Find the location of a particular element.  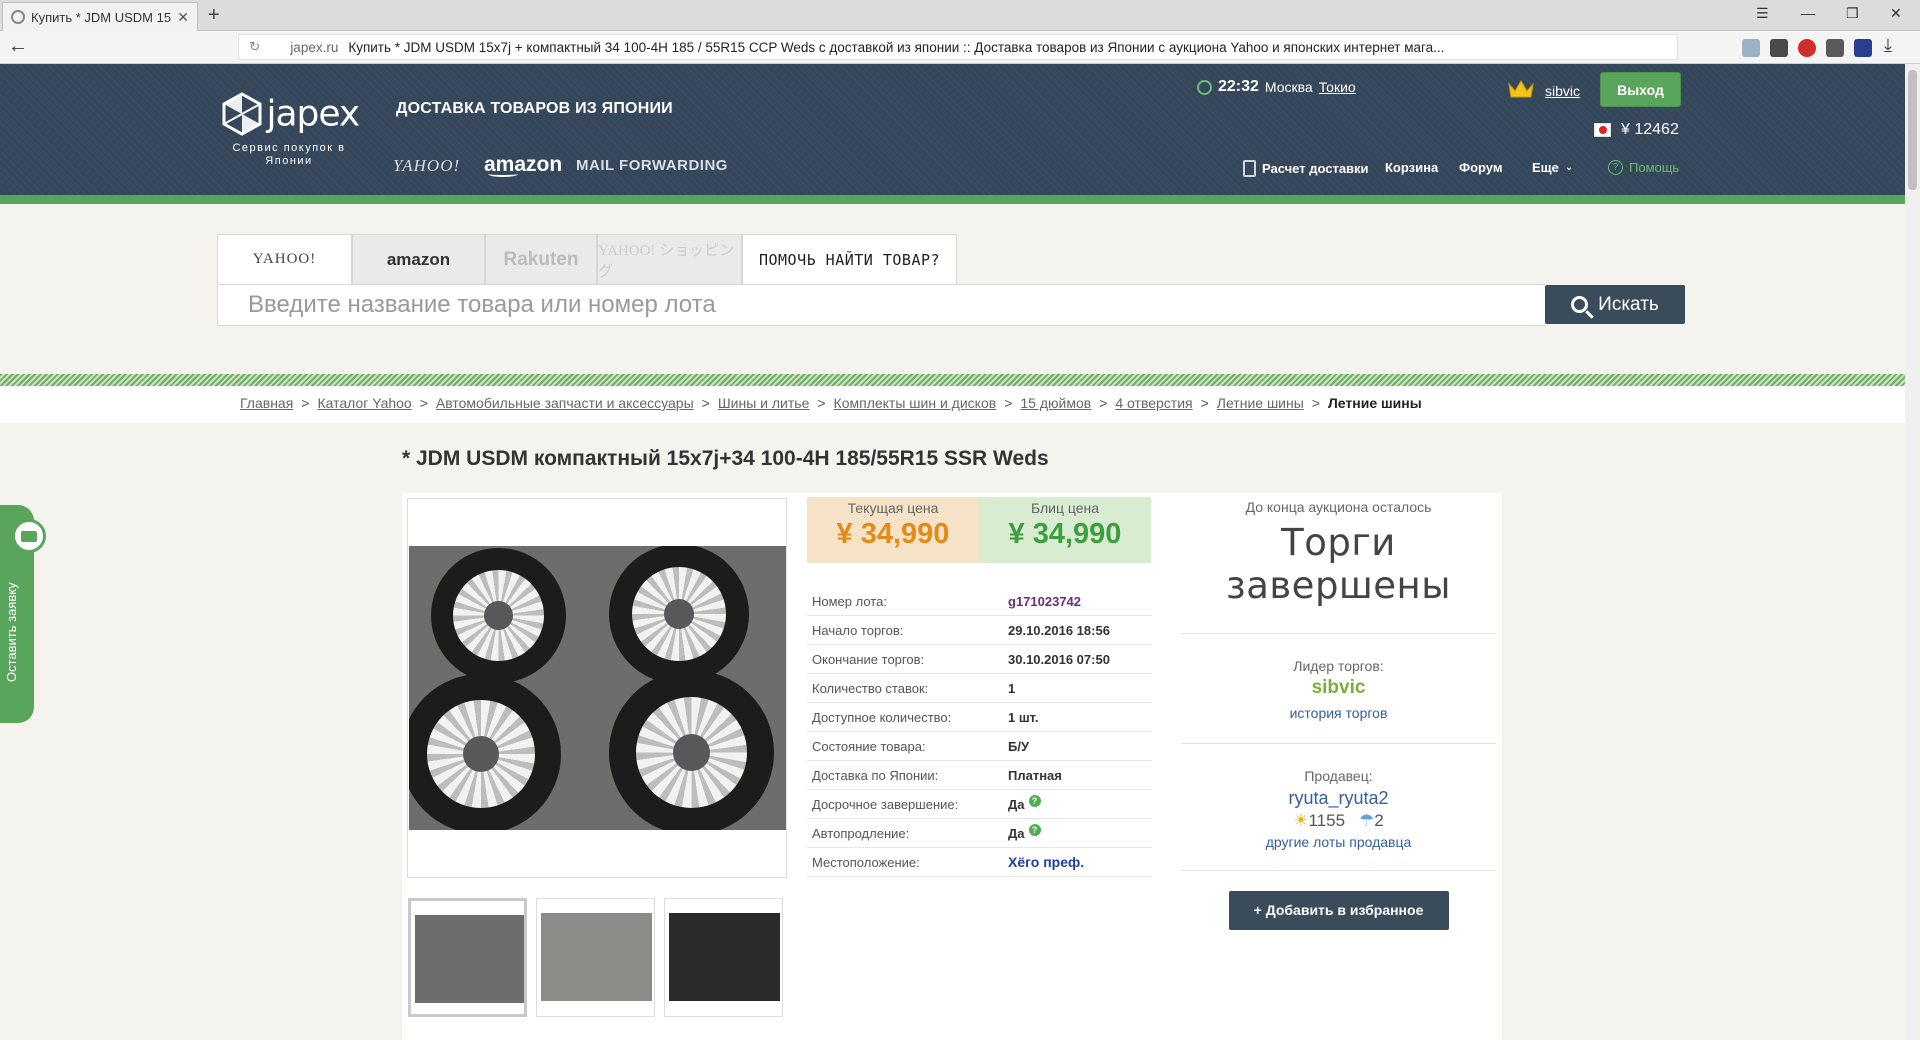

chevron-down-icon: ⌄ is located at coordinates (1569, 167).